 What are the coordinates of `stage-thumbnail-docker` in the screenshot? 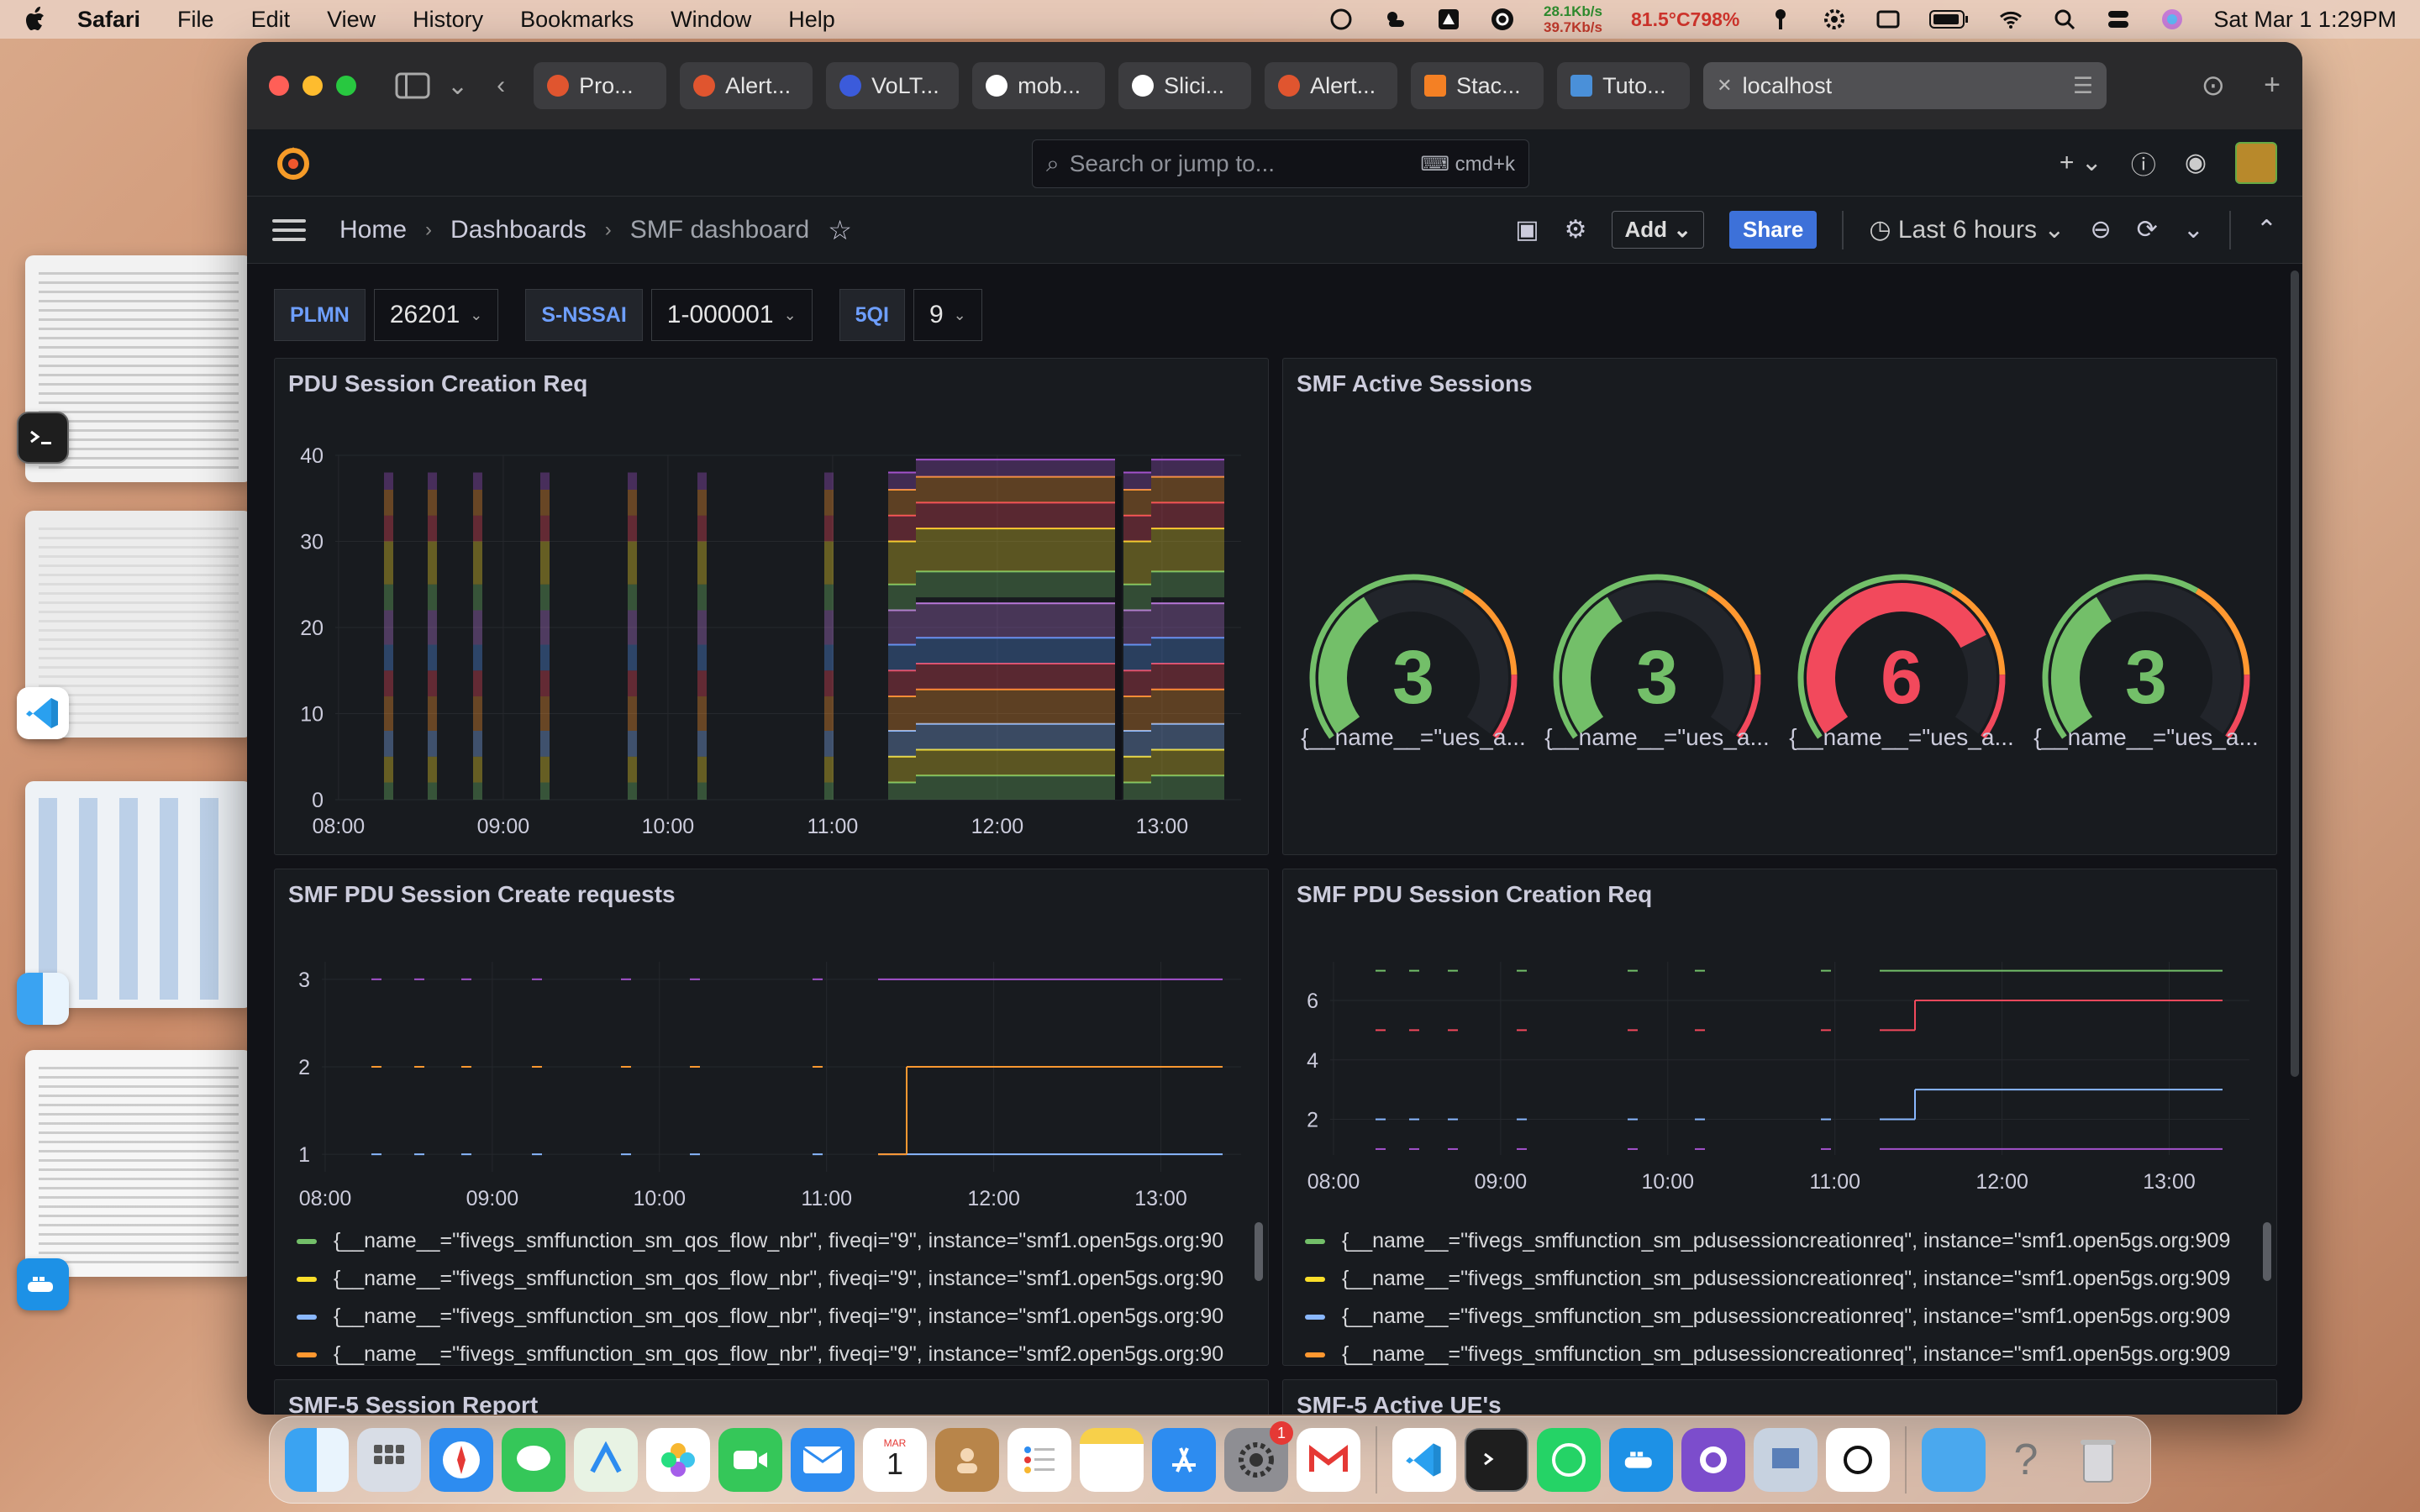 It's located at (138, 1163).